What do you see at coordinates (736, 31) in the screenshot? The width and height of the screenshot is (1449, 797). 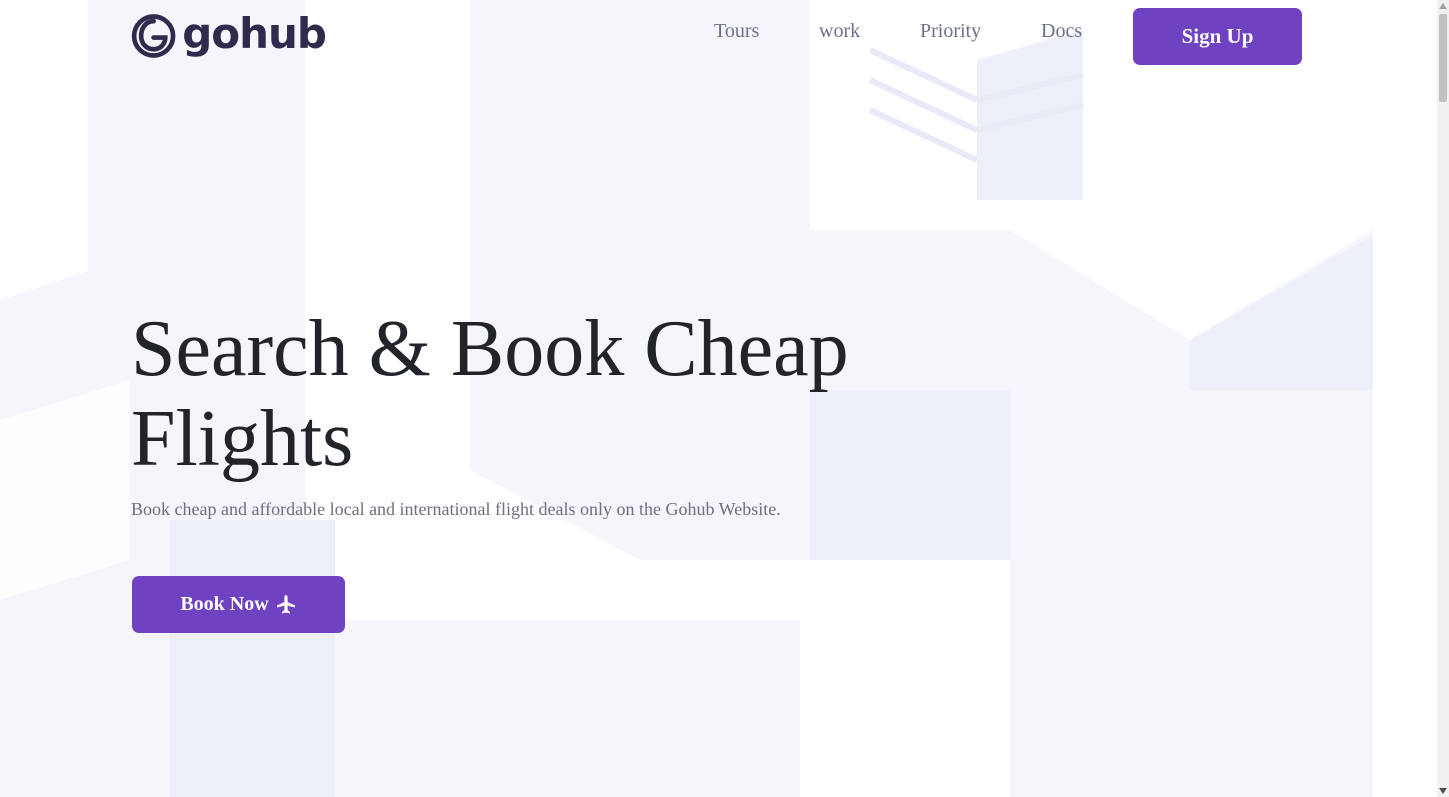 I see `nav-item-tours: Tours` at bounding box center [736, 31].